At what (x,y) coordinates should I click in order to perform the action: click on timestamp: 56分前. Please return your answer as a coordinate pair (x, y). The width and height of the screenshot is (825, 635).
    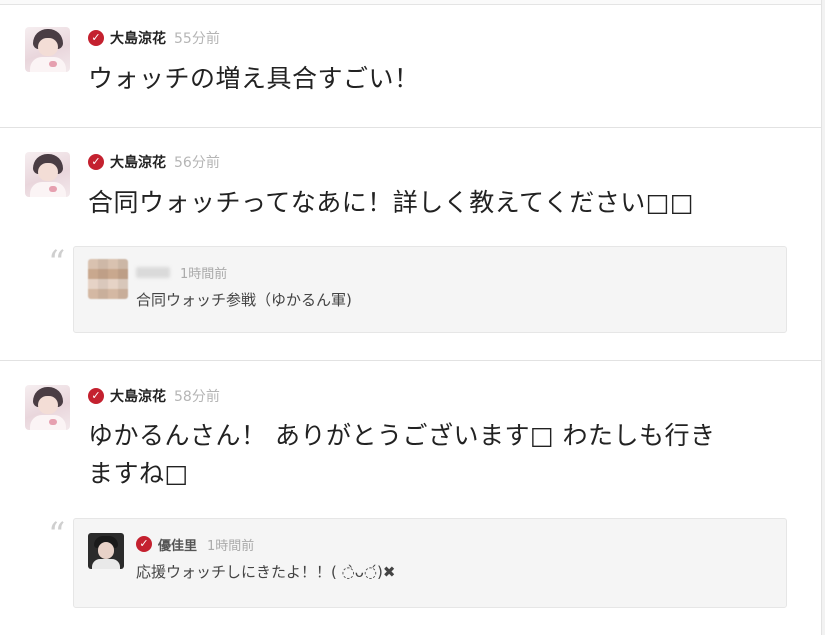
    Looking at the image, I should click on (197, 163).